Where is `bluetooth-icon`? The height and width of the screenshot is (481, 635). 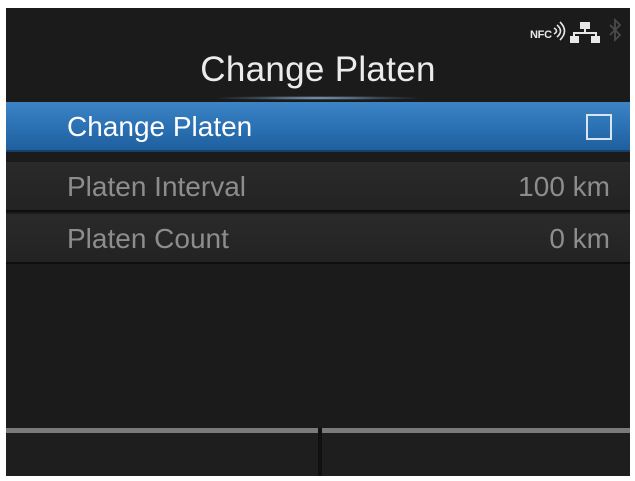 bluetooth-icon is located at coordinates (615, 30).